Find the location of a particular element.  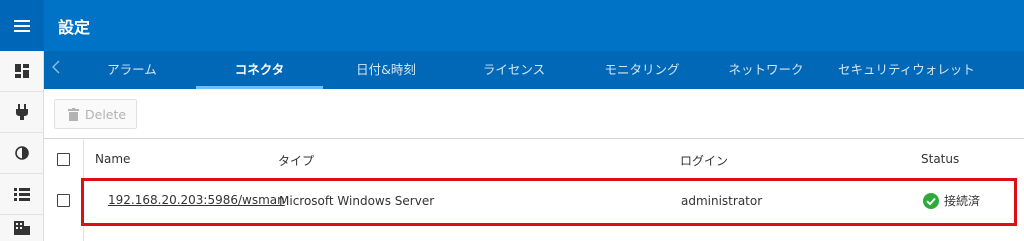

sidebar-item-dashboard is located at coordinates (22, 71).